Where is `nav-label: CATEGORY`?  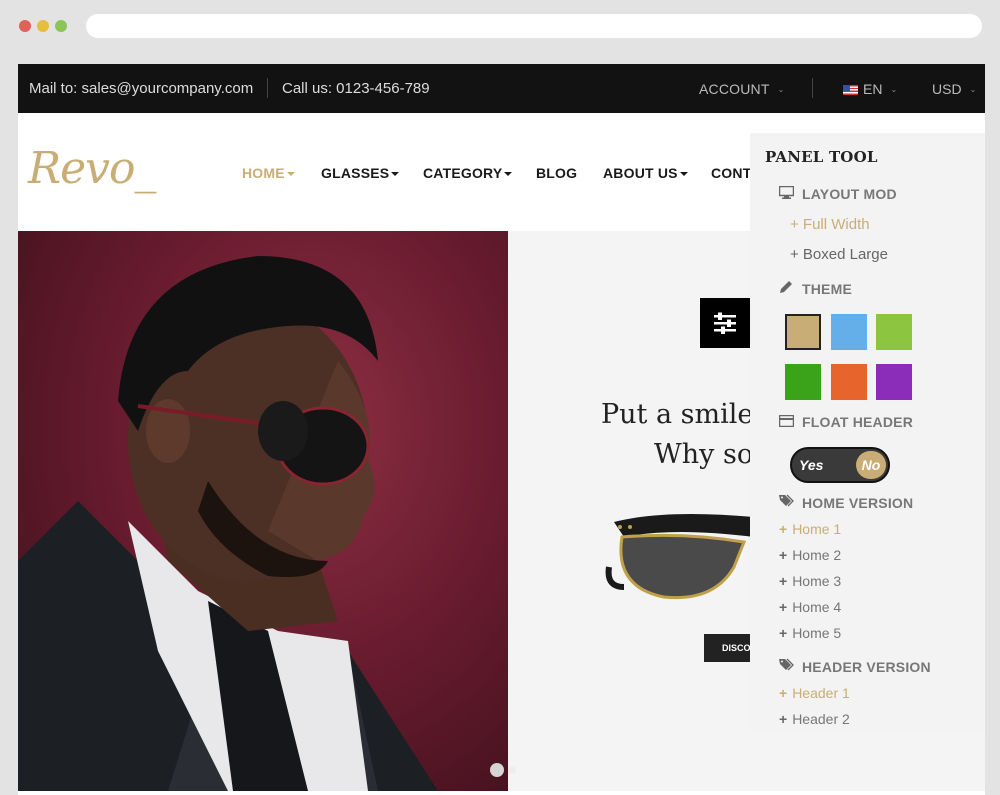
nav-label: CATEGORY is located at coordinates (463, 173).